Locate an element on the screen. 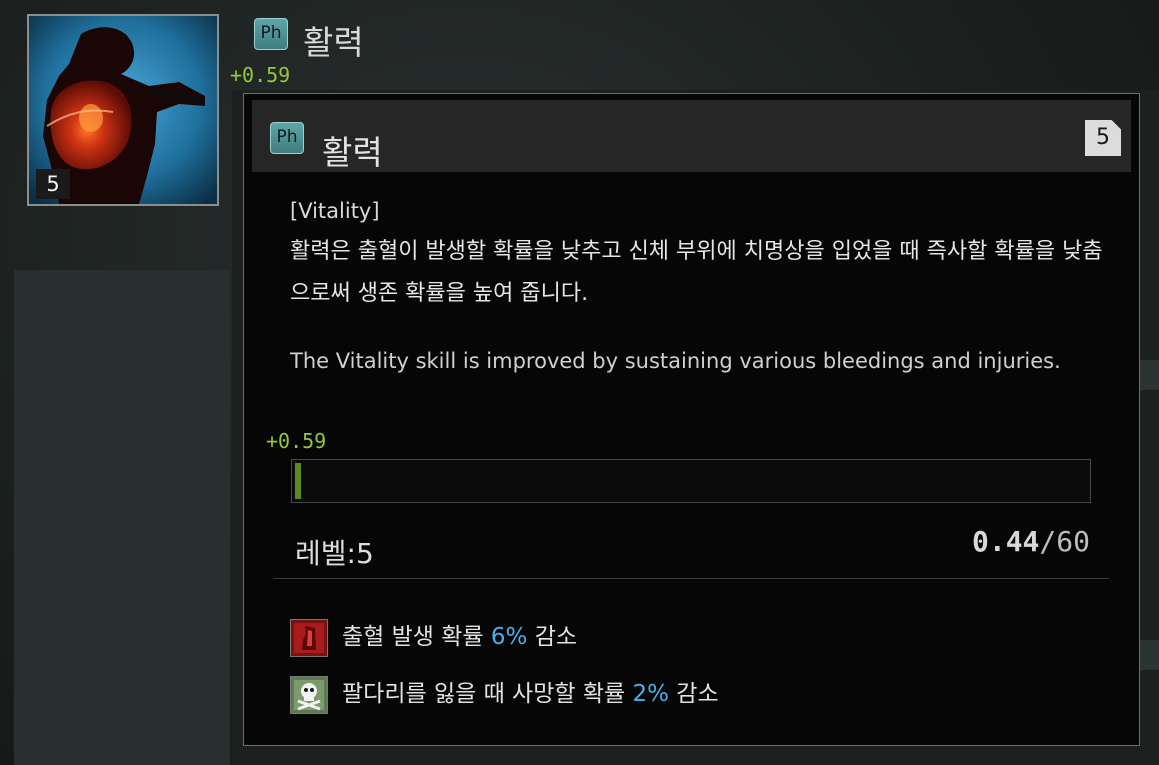 The image size is (1159, 765). skill-name: 활력 is located at coordinates (333, 42).